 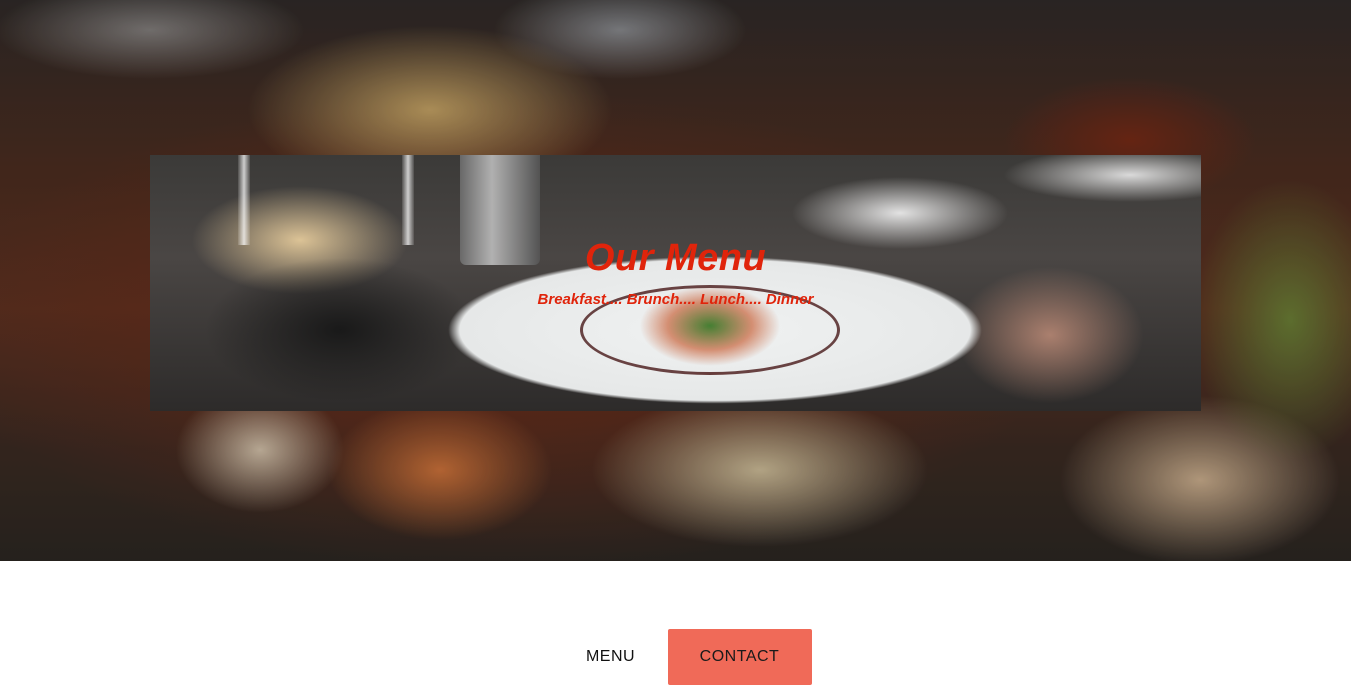 What do you see at coordinates (675, 258) in the screenshot?
I see `page-title: Our Menu` at bounding box center [675, 258].